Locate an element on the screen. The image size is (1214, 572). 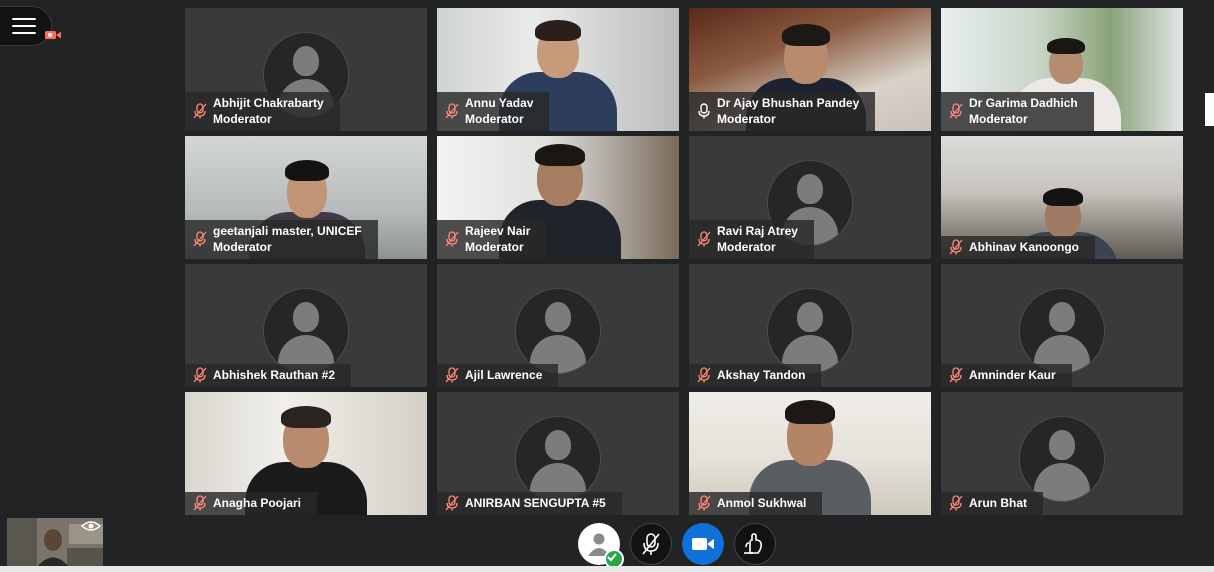
participant-tile: geetanjali master, UNICEF Moderator is located at coordinates (306, 197).